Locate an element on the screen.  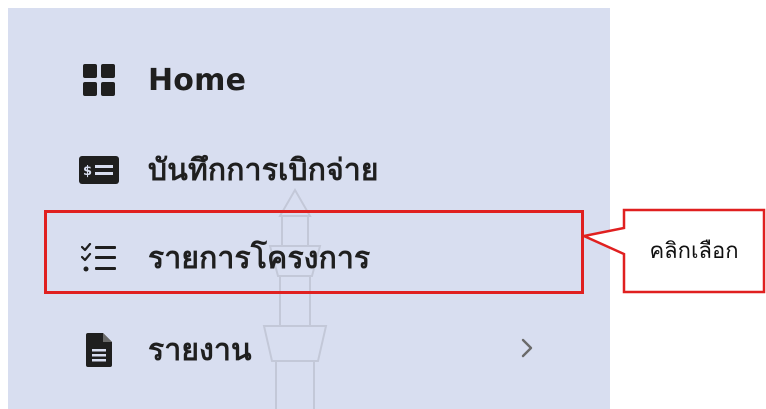
checklist-icon is located at coordinates (99, 258).